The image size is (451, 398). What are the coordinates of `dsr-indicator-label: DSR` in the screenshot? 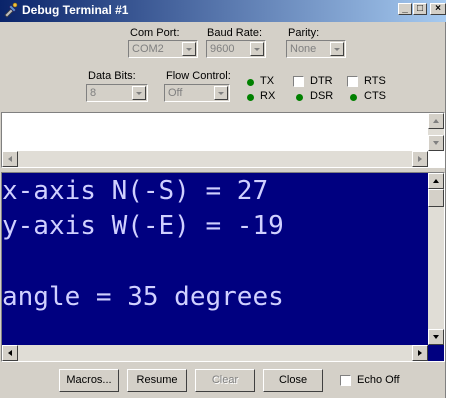 It's located at (322, 96).